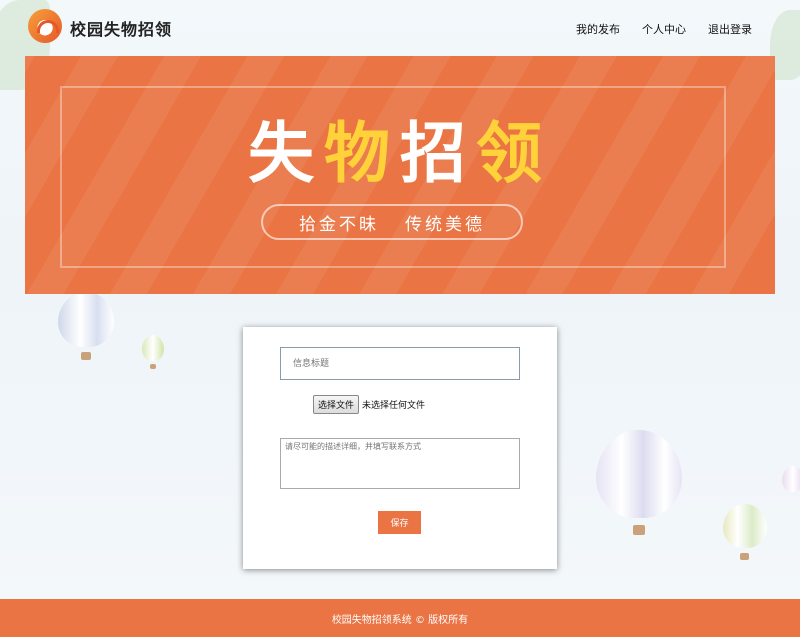 This screenshot has width=800, height=637. I want to click on banner-title: 失物招领, so click(400, 148).